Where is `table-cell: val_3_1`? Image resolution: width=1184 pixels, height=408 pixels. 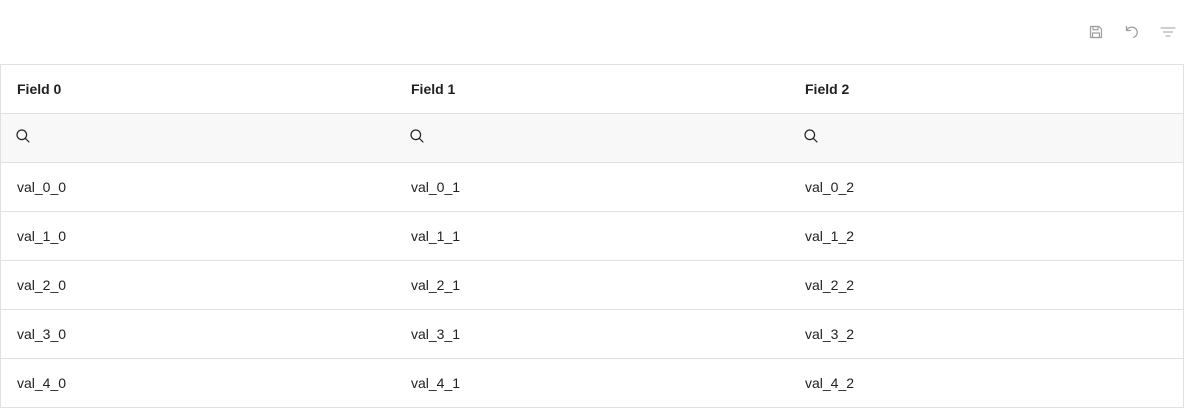
table-cell: val_3_1 is located at coordinates (592, 334).